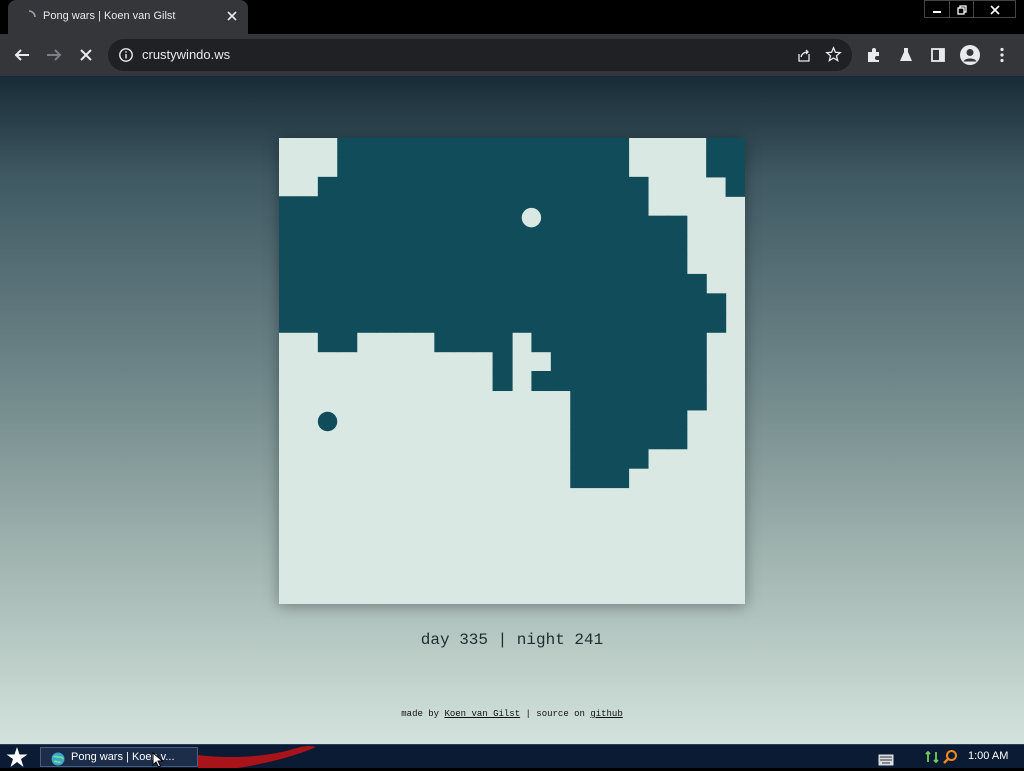  I want to click on kebab-menu-icon, so click(1002, 55).